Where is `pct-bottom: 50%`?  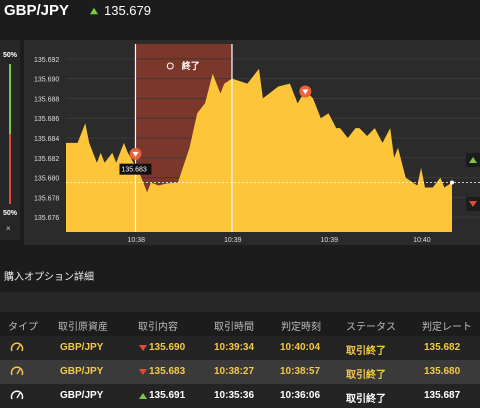 pct-bottom: 50% is located at coordinates (10, 213).